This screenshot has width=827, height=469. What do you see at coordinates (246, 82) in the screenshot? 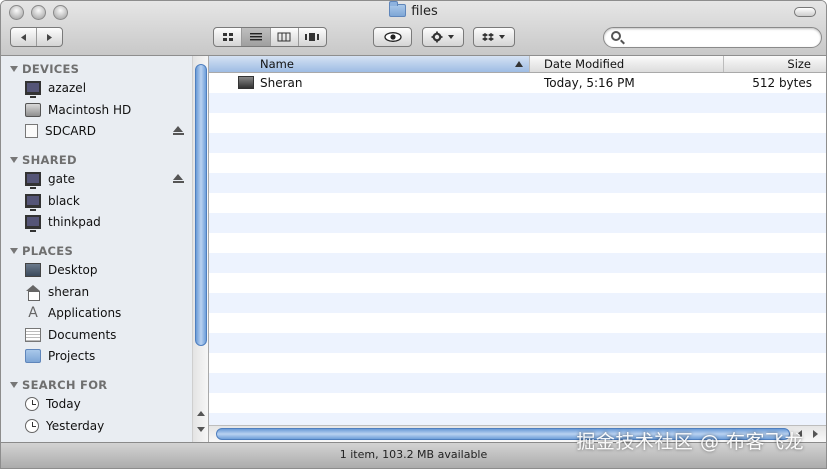
I see `executable-file-icon` at bounding box center [246, 82].